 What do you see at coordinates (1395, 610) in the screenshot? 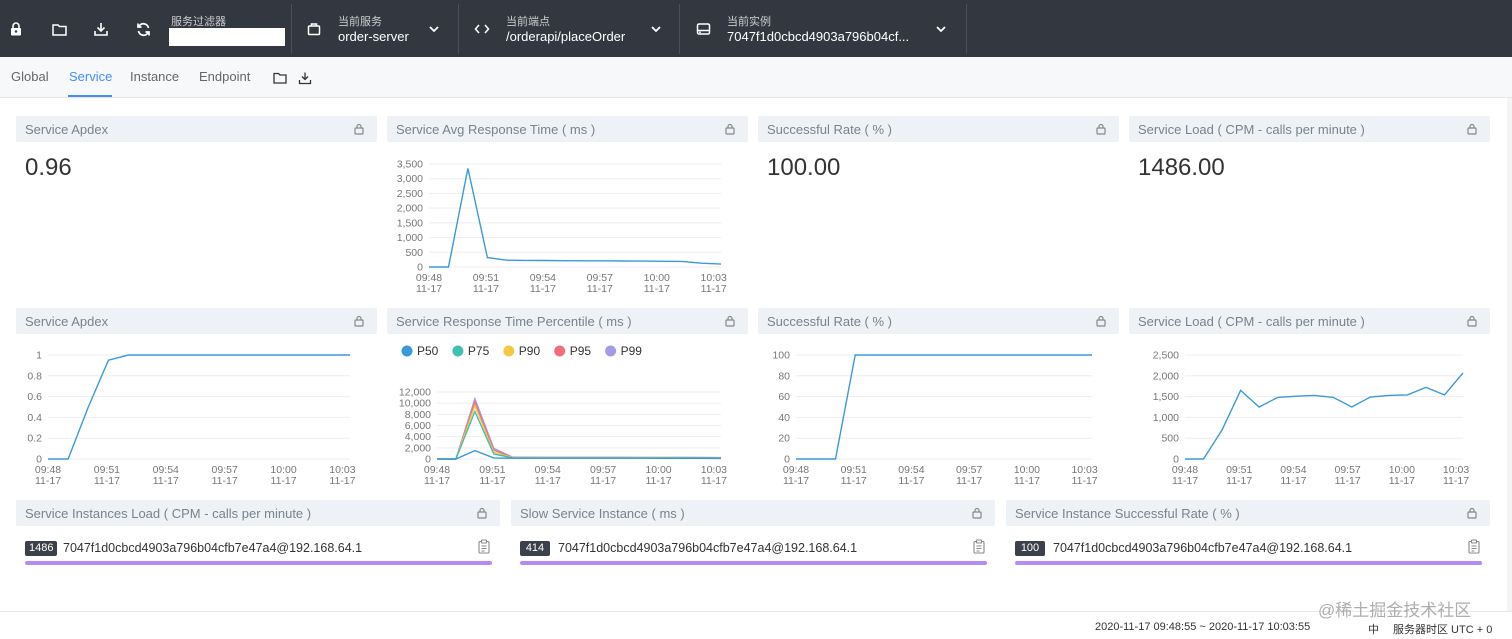
I see `watermark: @稀土掘金技术社区` at bounding box center [1395, 610].